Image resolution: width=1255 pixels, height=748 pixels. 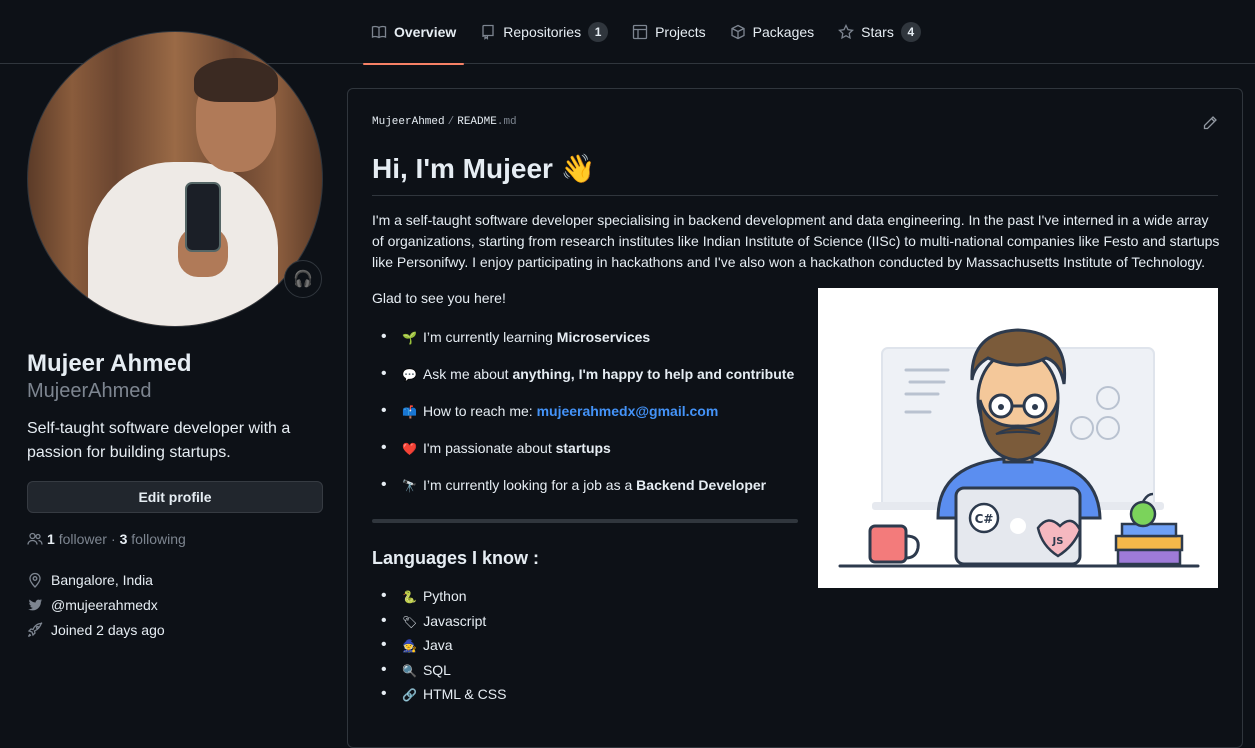 What do you see at coordinates (408, 122) in the screenshot?
I see `readme-owner: MujeerAhmed` at bounding box center [408, 122].